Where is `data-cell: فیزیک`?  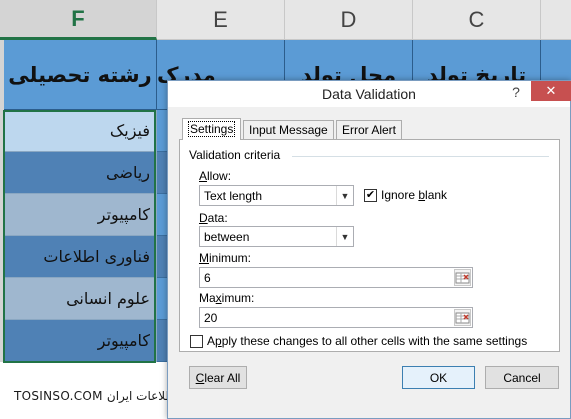
data-cell: فیزیک is located at coordinates (80, 131).